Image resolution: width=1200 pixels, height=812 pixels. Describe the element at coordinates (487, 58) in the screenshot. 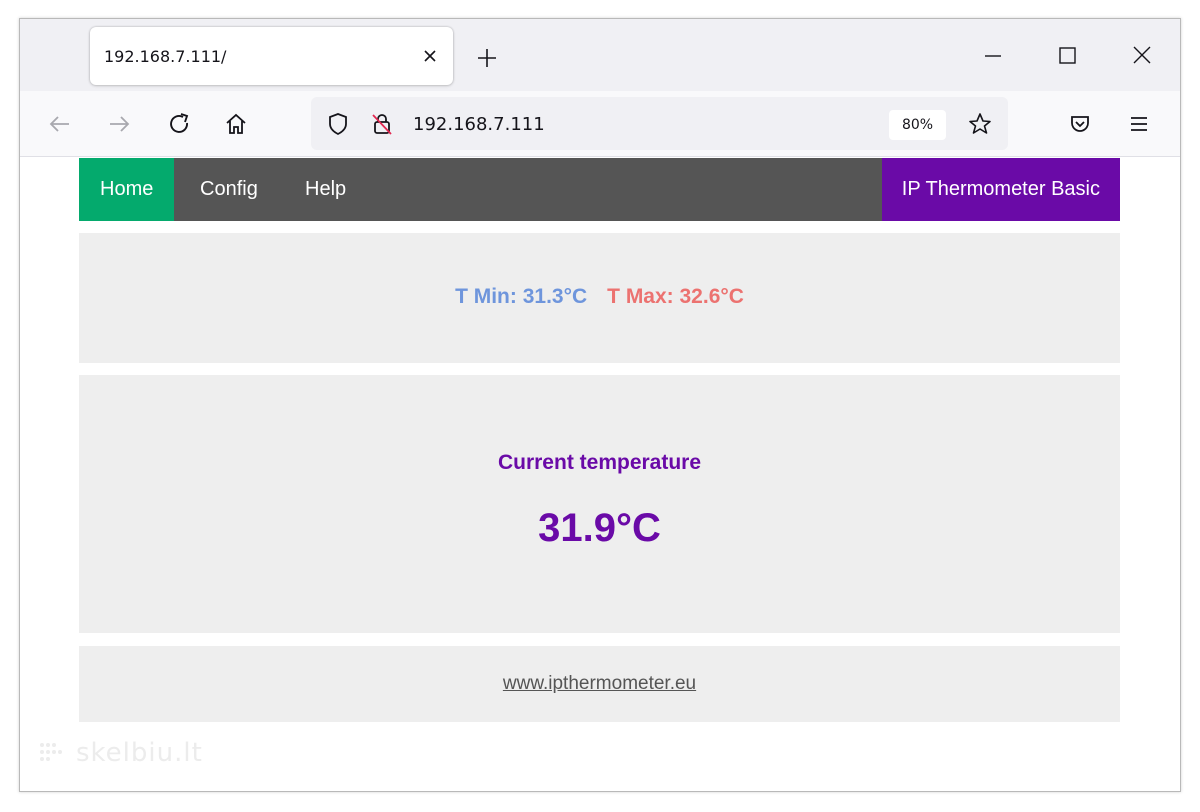

I see `new-tab-icon` at that location.